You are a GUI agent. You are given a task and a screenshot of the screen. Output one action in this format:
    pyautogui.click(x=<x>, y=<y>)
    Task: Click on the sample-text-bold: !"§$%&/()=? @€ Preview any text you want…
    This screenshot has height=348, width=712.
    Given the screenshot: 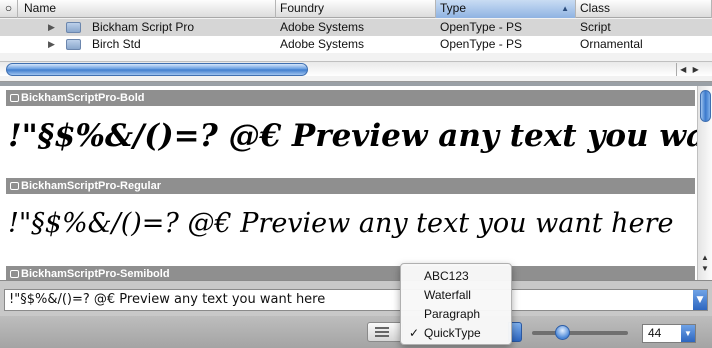 What is the action you would take?
    pyautogui.click(x=360, y=136)
    